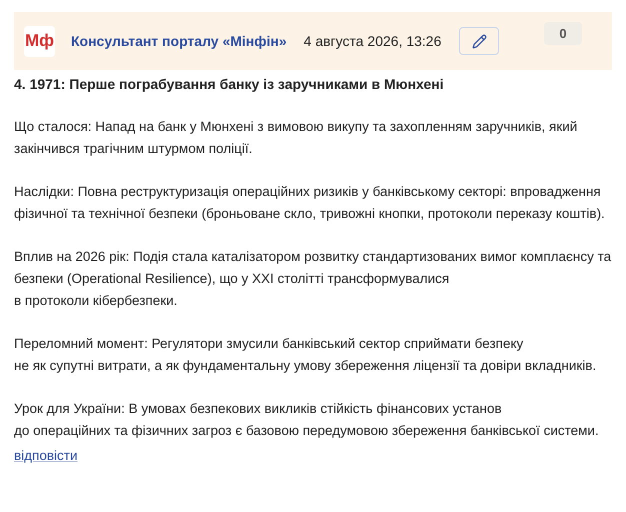 This screenshot has width=626, height=512. Describe the element at coordinates (306, 355) in the screenshot. I see `comment-paragraph: Переломний момент: Регулятори змусили банківський сектор сприймати безпеку не як супутні витрати, а як фундаментальну умову збереження ліцензії та довіри вкладників.` at that location.